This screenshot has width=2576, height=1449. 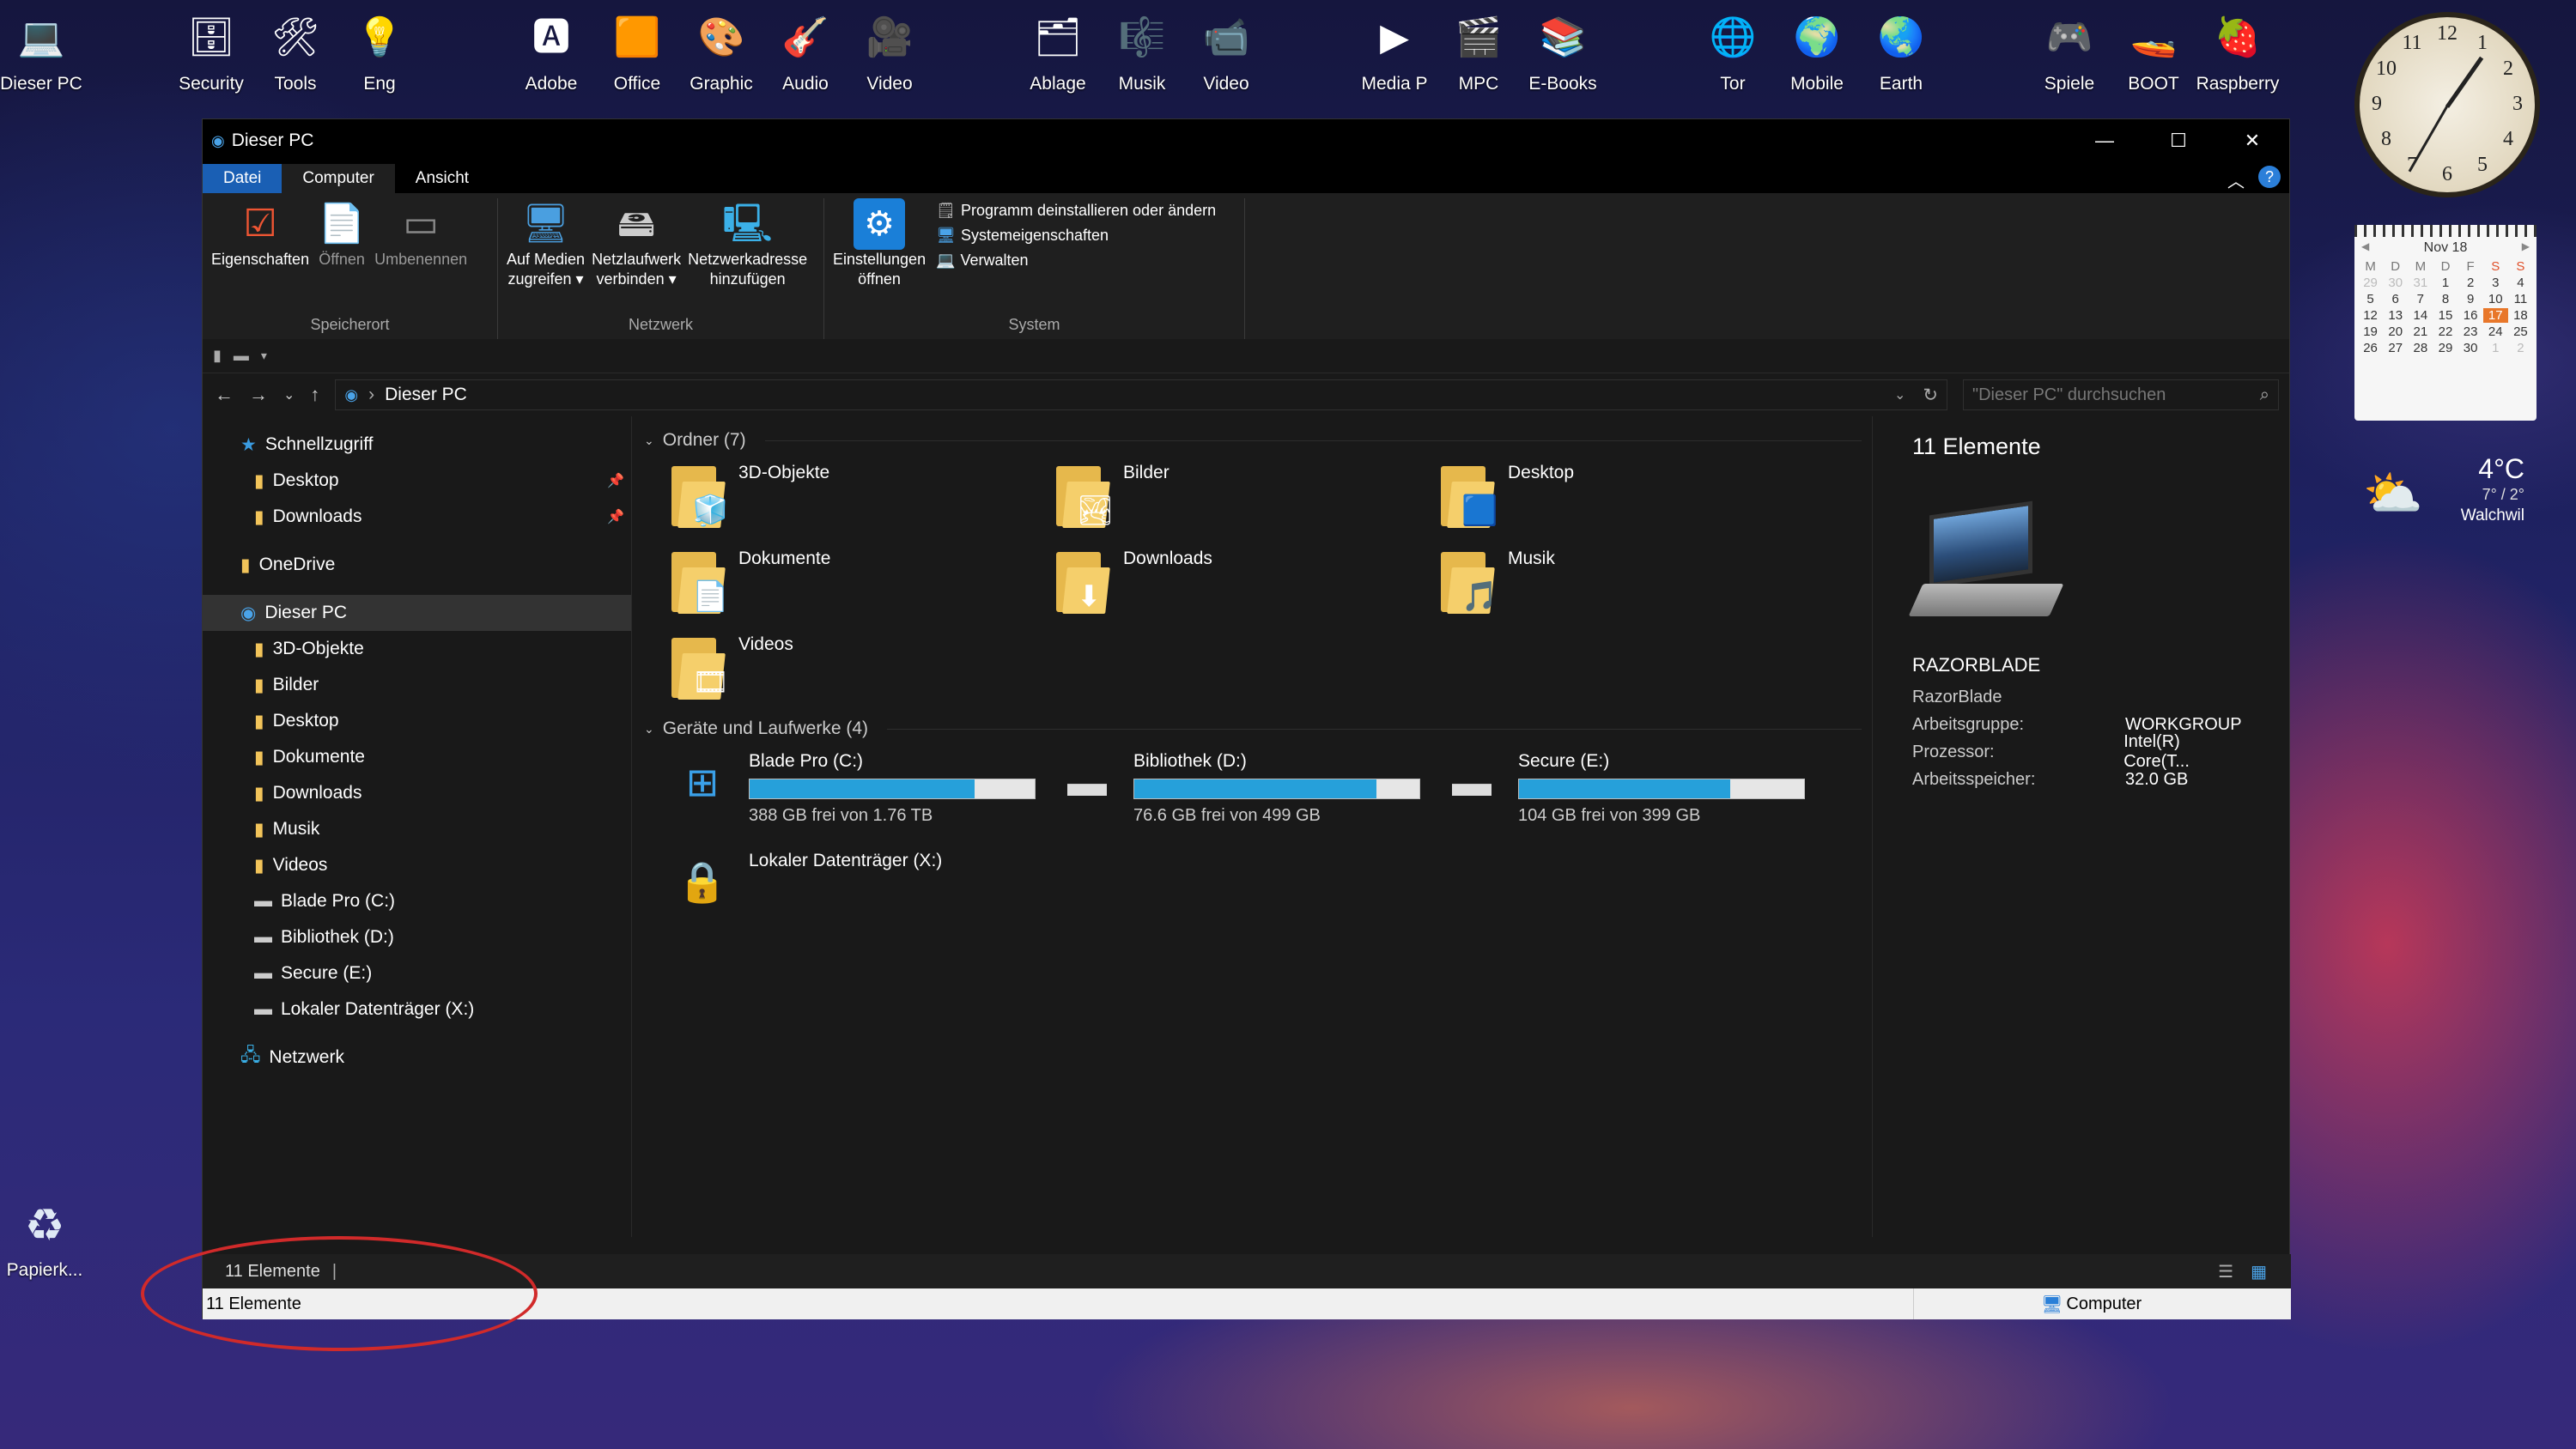 I want to click on tab-ansicht: Ansicht, so click(x=442, y=178).